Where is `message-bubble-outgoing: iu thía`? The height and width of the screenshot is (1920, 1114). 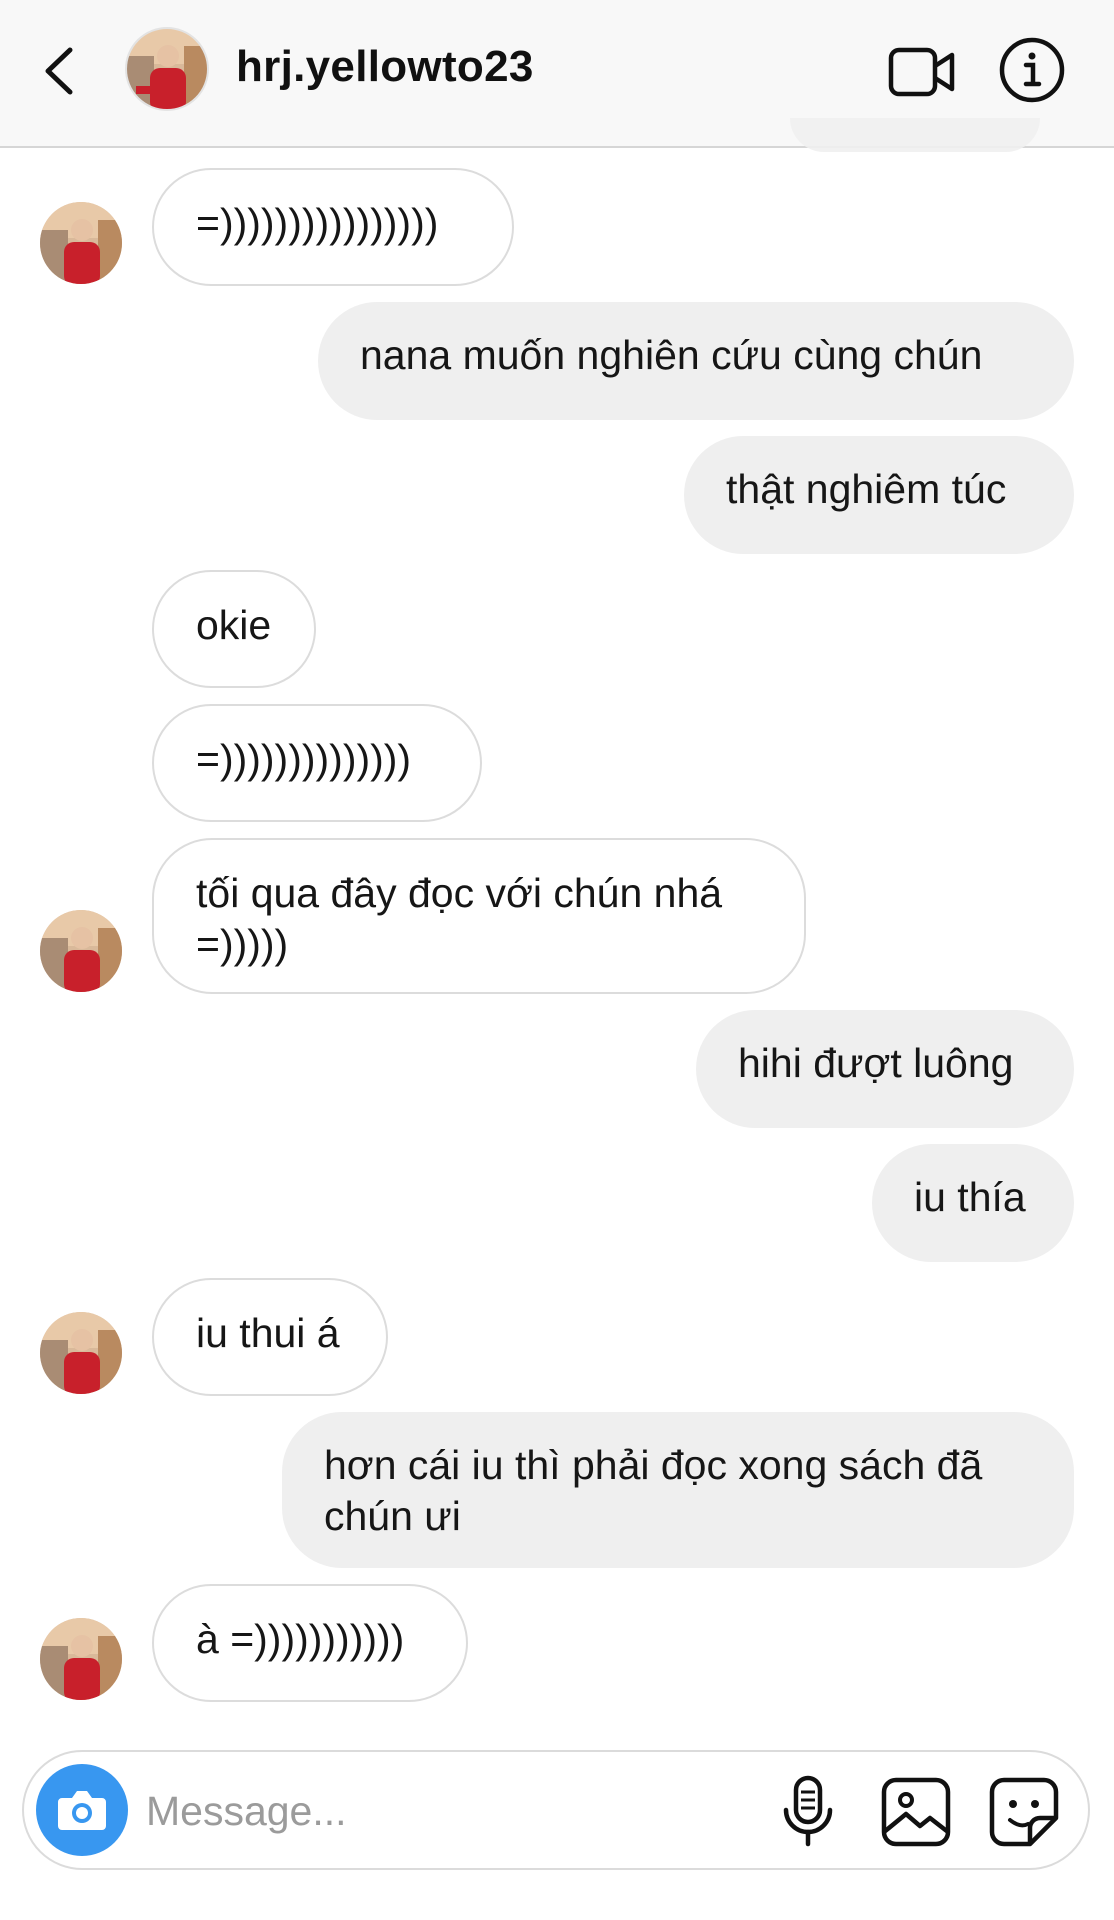 message-bubble-outgoing: iu thía is located at coordinates (973, 1203).